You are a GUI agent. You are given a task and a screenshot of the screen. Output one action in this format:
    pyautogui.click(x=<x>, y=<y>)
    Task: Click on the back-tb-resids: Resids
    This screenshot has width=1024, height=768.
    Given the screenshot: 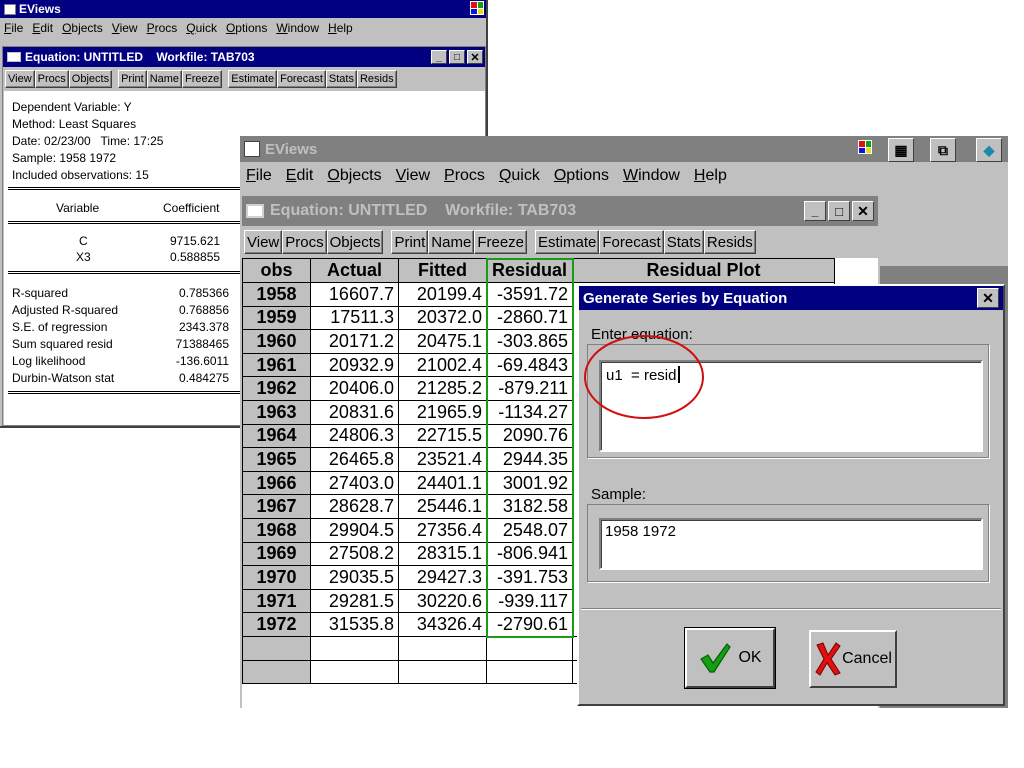 What is the action you would take?
    pyautogui.click(x=376, y=79)
    